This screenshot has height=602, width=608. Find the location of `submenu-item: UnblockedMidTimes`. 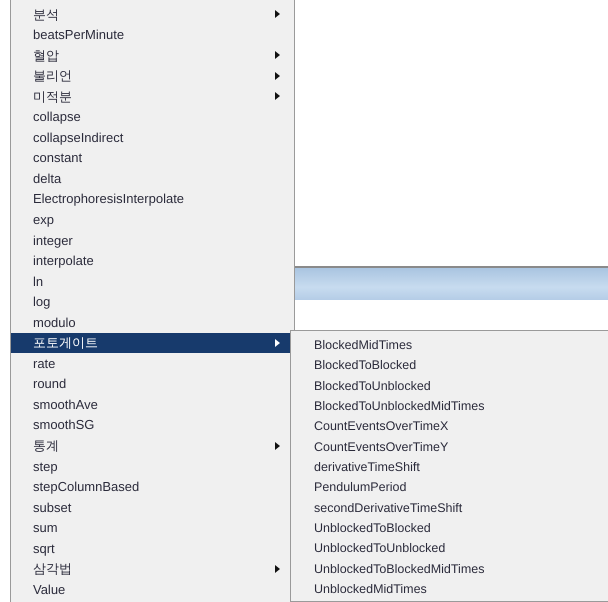

submenu-item: UnblockedMidTimes is located at coordinates (449, 589).